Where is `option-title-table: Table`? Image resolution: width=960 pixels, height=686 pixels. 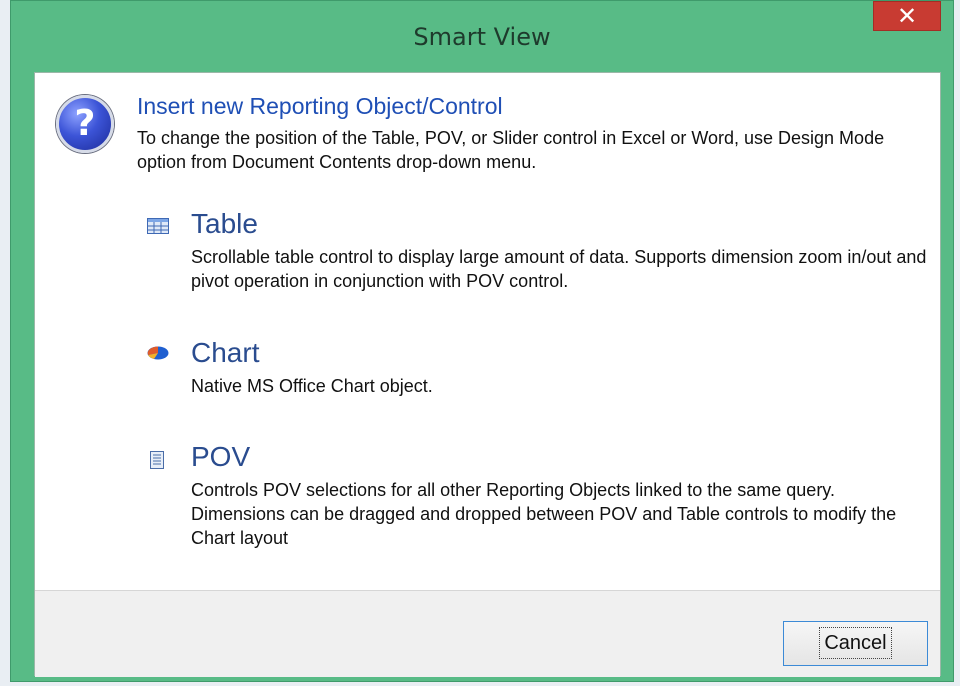
option-title-table: Table is located at coordinates (224, 223).